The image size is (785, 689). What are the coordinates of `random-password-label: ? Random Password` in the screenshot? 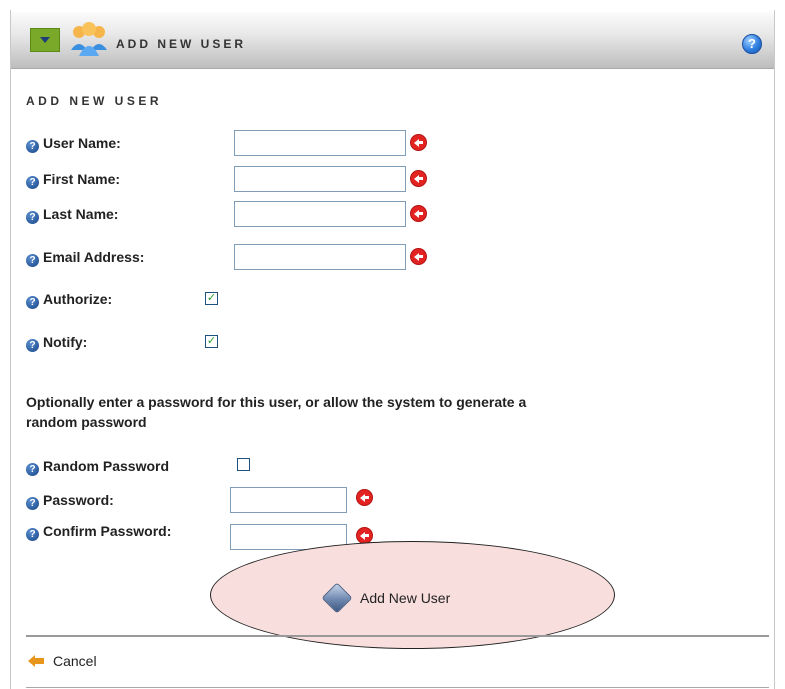 It's located at (97, 466).